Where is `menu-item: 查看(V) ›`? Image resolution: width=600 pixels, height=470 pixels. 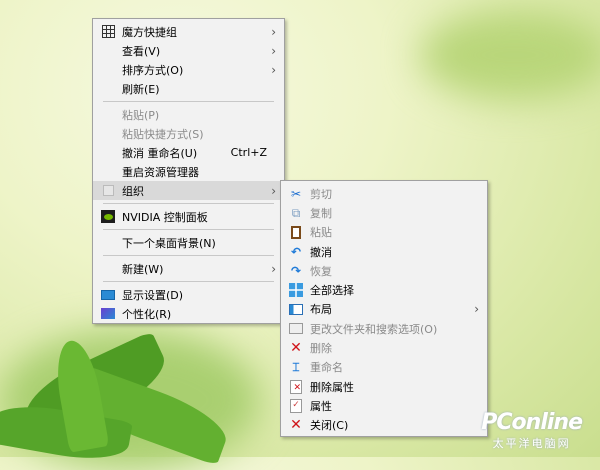
menu-item: 查看(V) › is located at coordinates (188, 50).